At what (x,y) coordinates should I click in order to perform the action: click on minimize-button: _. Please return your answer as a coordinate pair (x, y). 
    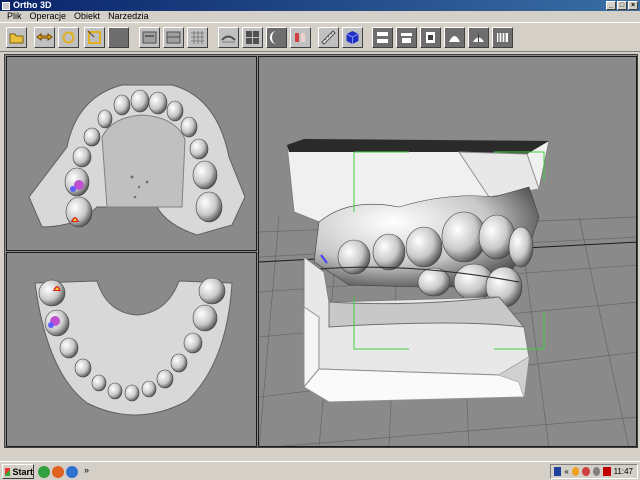
    Looking at the image, I should click on (611, 5).